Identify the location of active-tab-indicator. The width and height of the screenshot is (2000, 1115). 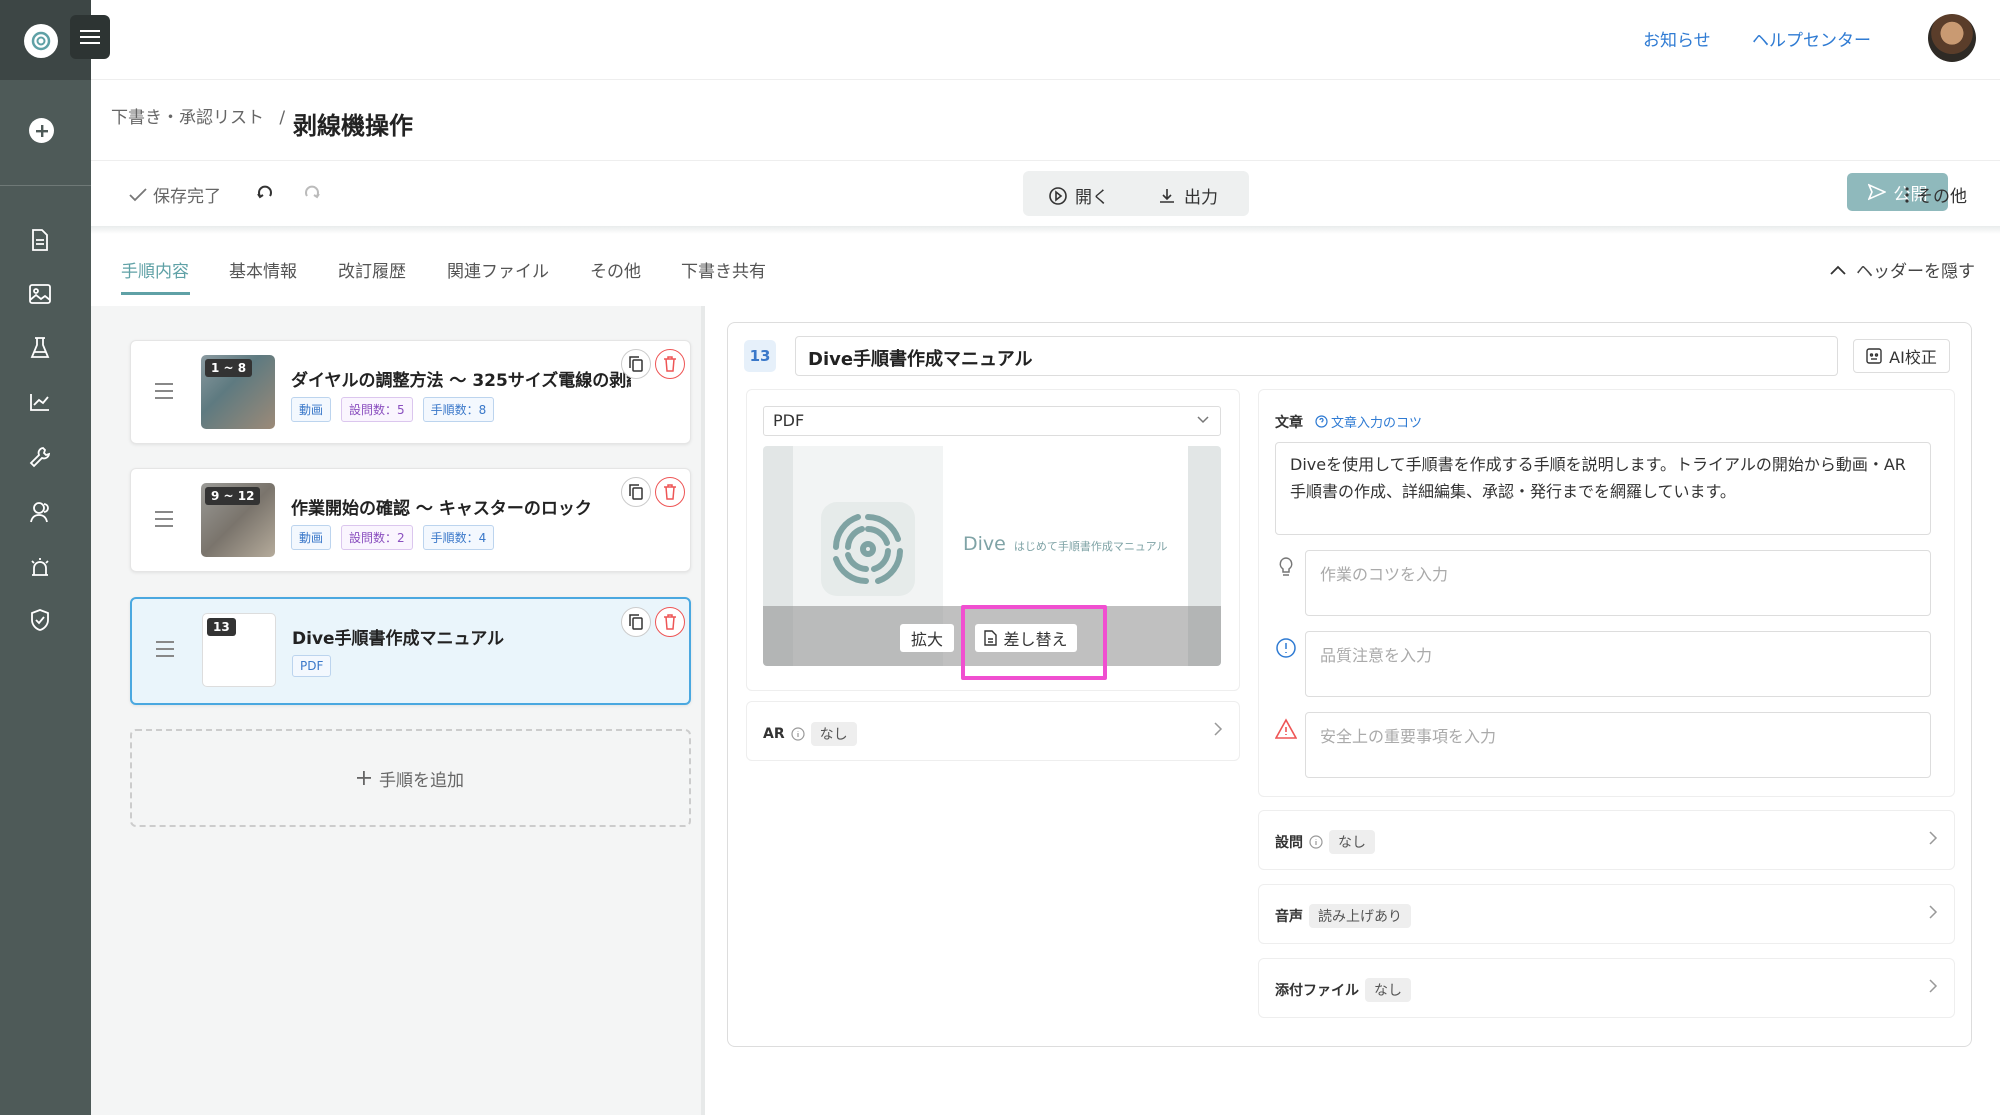
(155, 293).